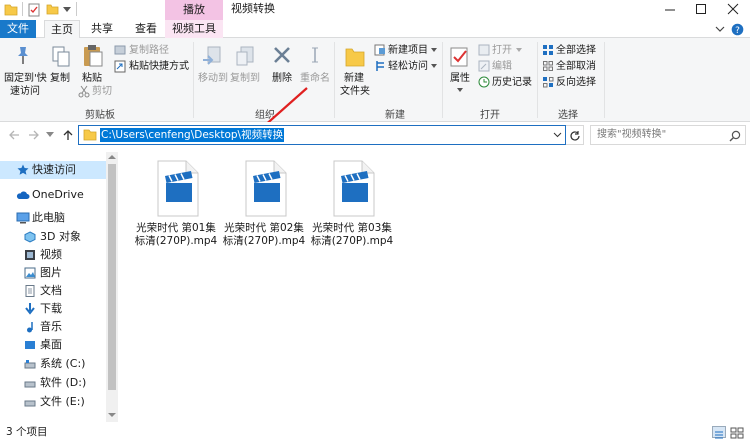 This screenshot has width=750, height=447. What do you see at coordinates (212, 71) in the screenshot?
I see `move-to-button: 移动到` at bounding box center [212, 71].